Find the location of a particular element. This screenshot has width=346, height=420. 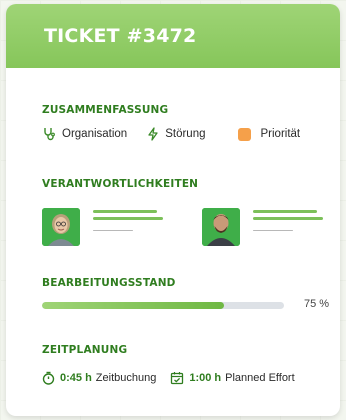

calendar-check-icon is located at coordinates (177, 378).